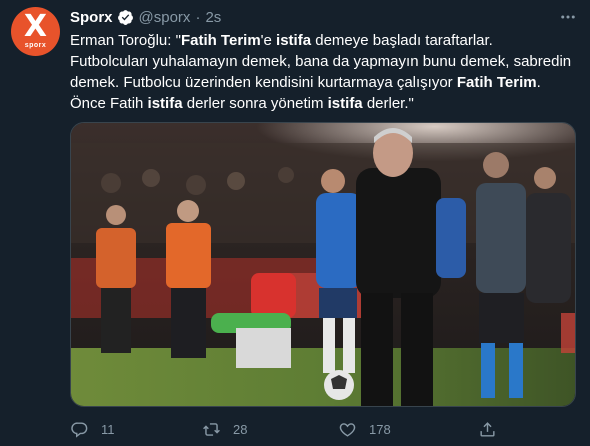  I want to click on avatar: X sporx, so click(35, 31).